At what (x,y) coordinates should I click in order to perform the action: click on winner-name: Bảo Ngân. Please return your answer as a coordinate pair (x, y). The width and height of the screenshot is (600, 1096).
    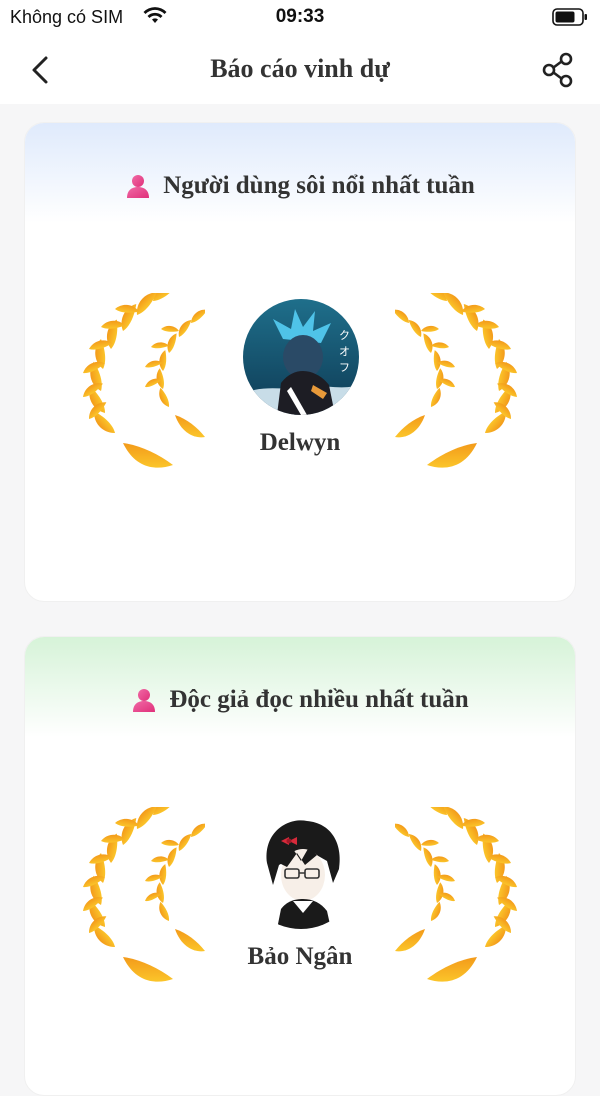
    Looking at the image, I should click on (300, 956).